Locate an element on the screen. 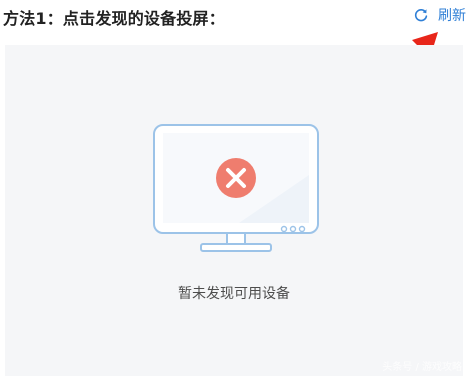 This screenshot has height=376, width=468. watermark: 头条号 / 游戏攻略 is located at coordinates (422, 367).